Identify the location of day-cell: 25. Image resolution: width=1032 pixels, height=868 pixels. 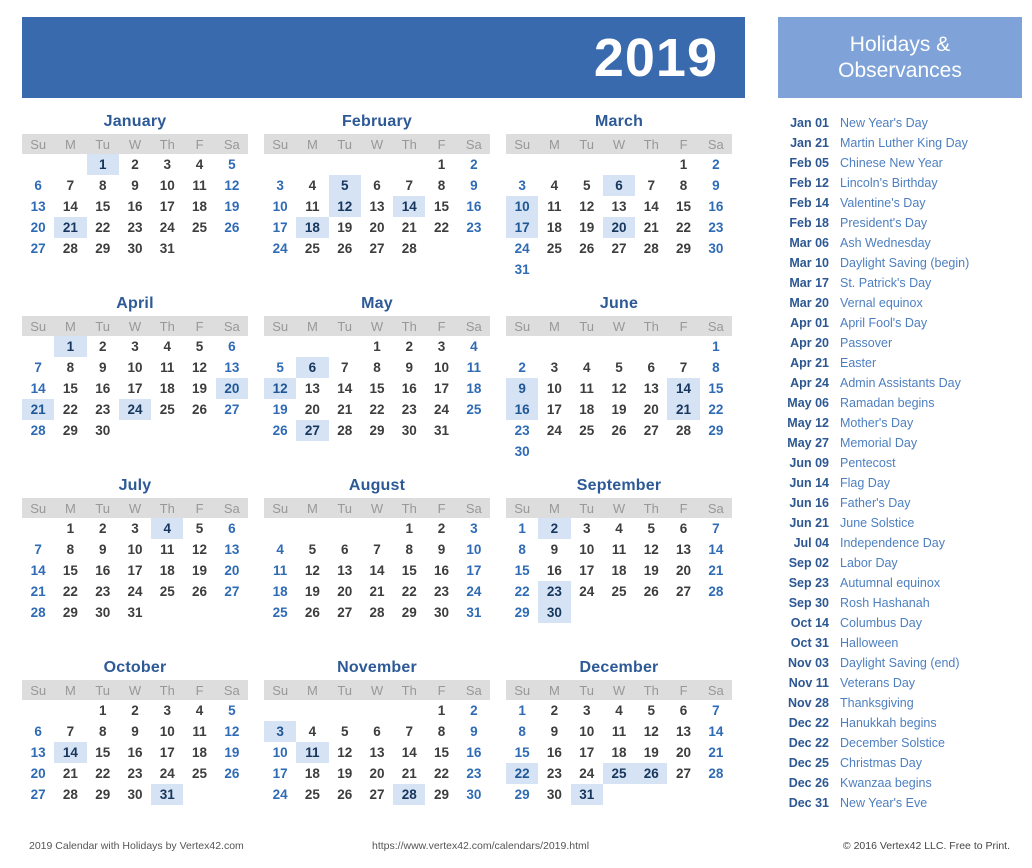
(619, 773).